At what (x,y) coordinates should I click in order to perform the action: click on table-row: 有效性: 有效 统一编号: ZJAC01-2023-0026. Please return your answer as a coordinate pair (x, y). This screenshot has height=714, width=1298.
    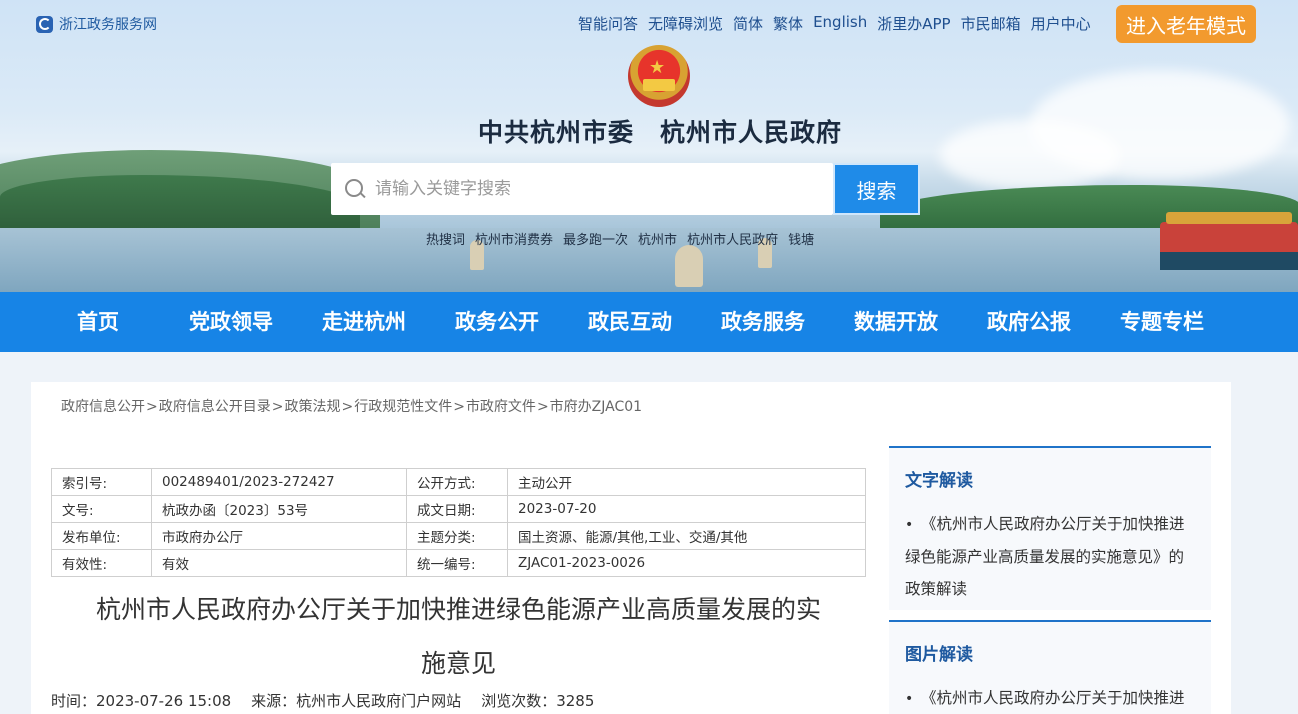
    Looking at the image, I should click on (458, 563).